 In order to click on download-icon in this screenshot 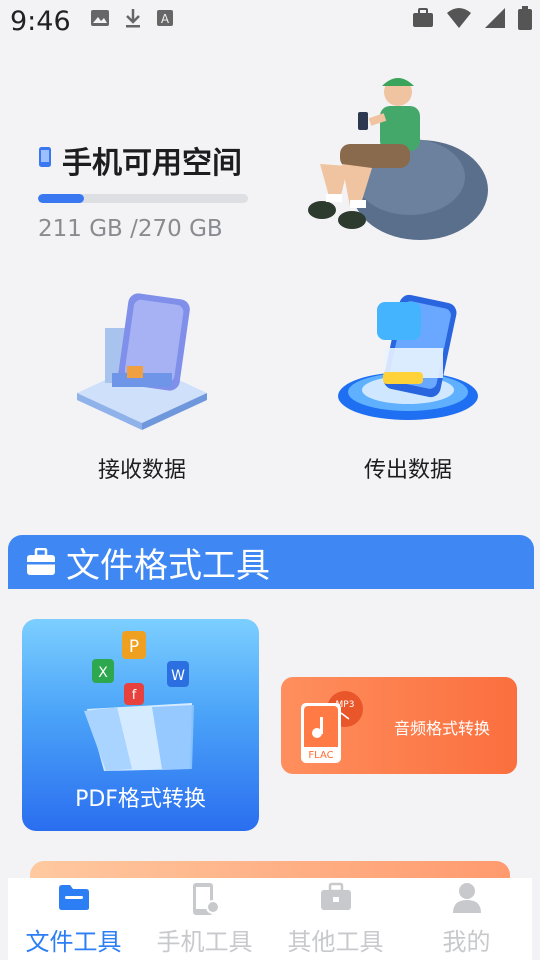, I will do `click(133, 18)`.